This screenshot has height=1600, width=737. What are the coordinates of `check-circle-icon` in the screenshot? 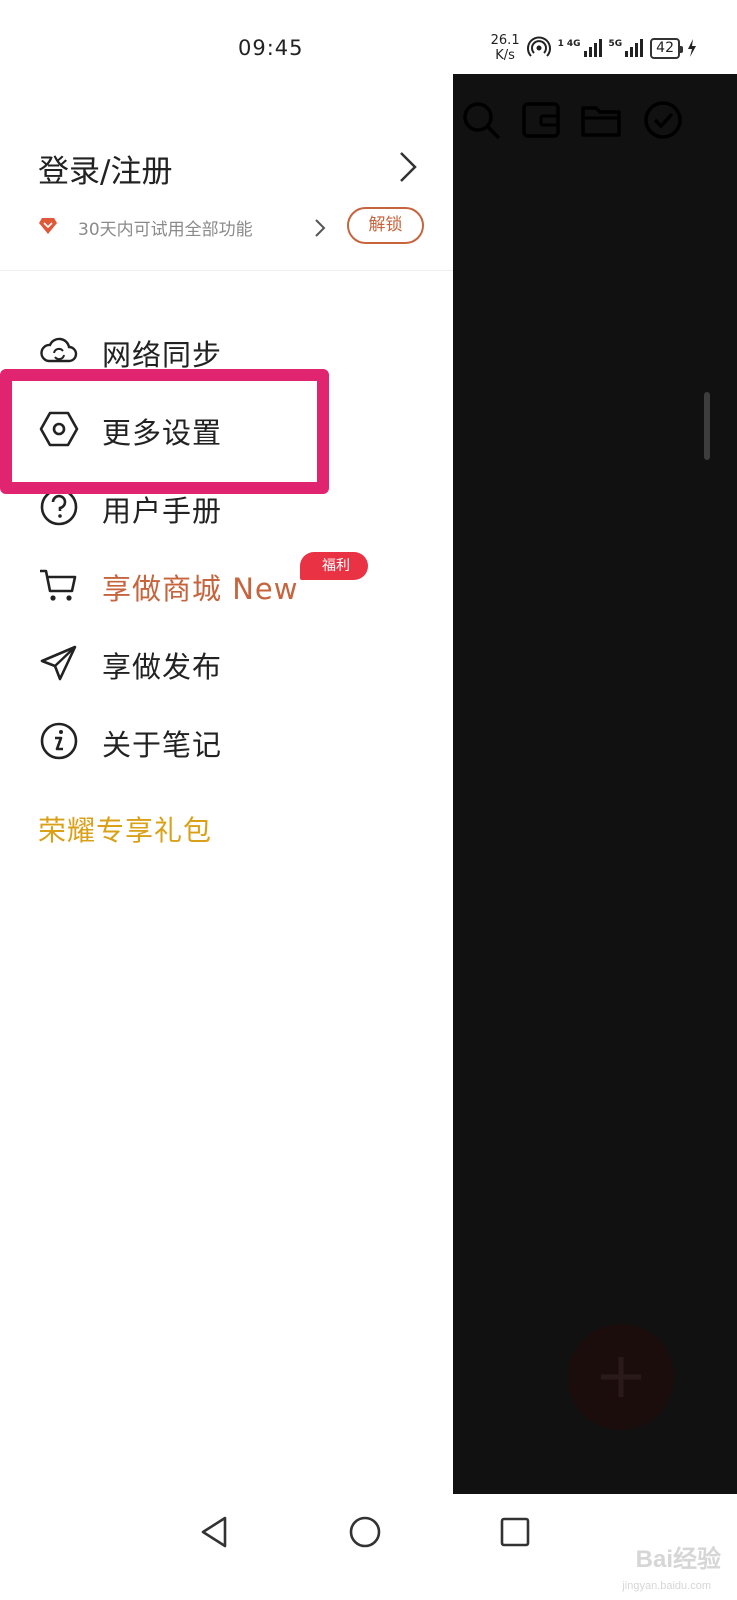 It's located at (663, 120).